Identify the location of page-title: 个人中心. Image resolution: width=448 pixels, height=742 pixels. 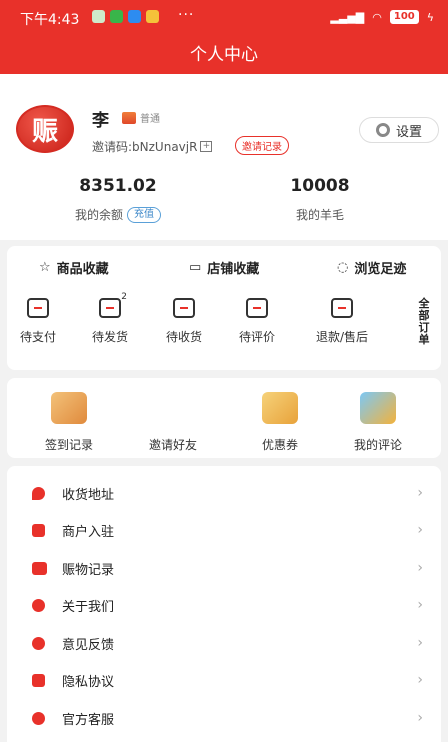
(224, 55).